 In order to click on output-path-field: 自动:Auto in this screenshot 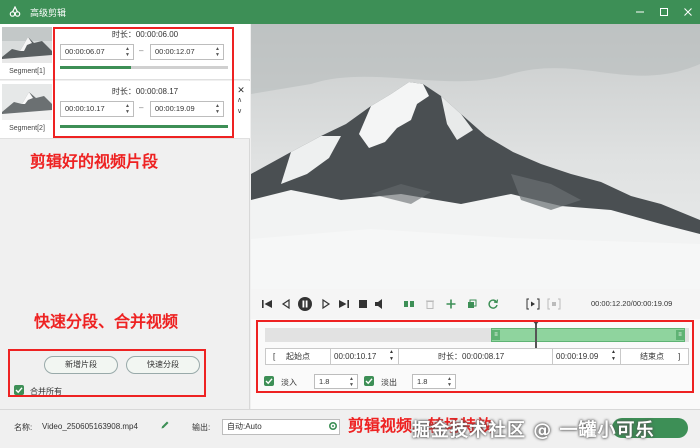, I will do `click(281, 427)`.